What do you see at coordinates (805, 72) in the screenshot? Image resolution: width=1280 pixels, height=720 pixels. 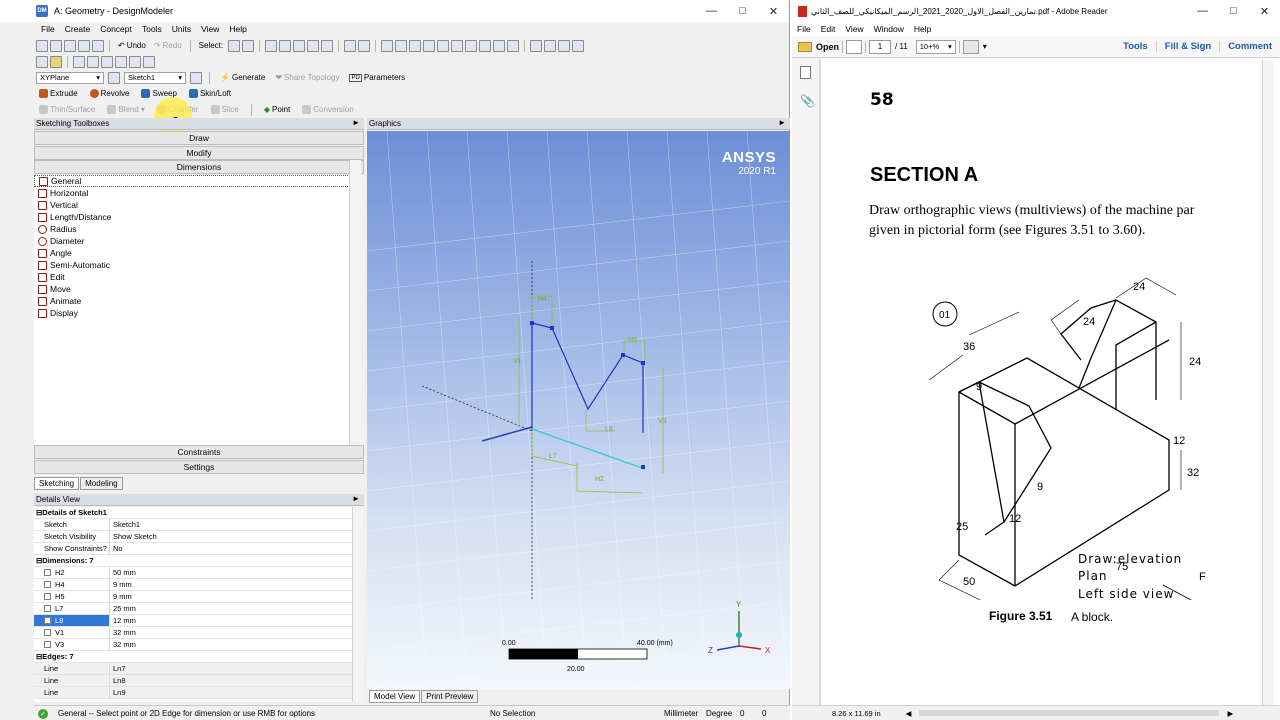 I see `page-thumbnails-icon` at bounding box center [805, 72].